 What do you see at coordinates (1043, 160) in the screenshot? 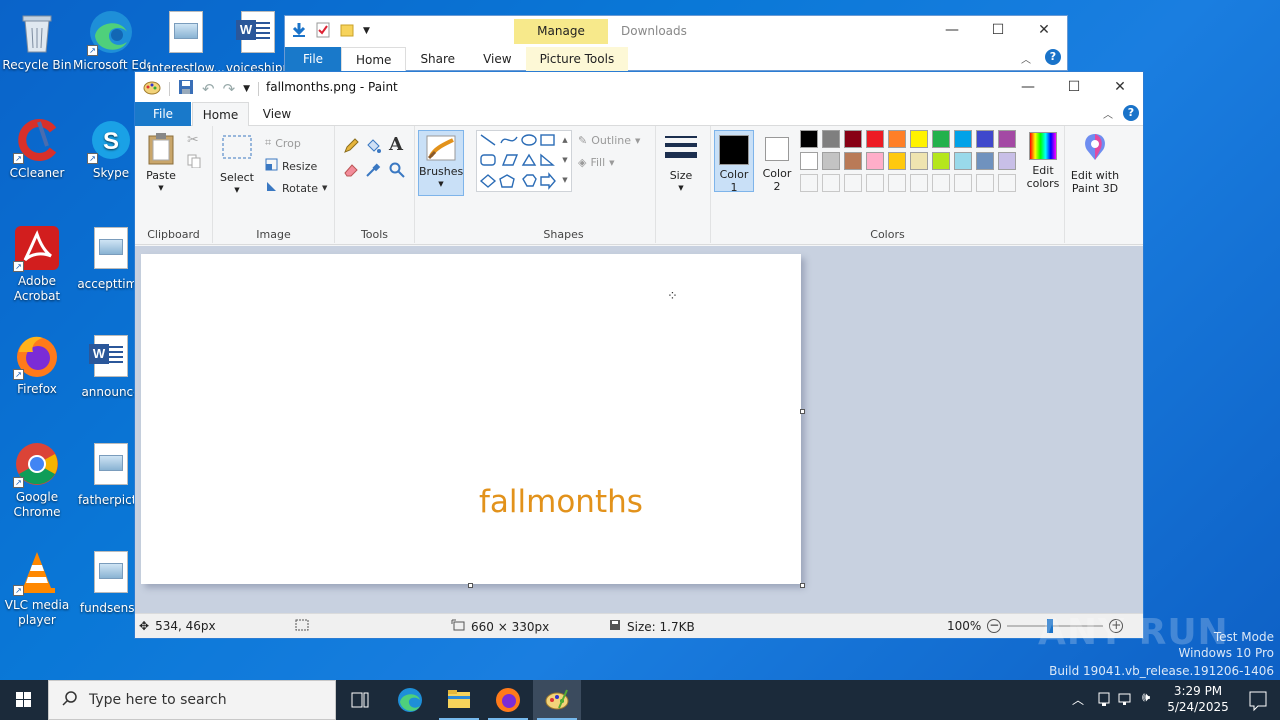
I see `edit-colors-button: Edit colors` at bounding box center [1043, 160].